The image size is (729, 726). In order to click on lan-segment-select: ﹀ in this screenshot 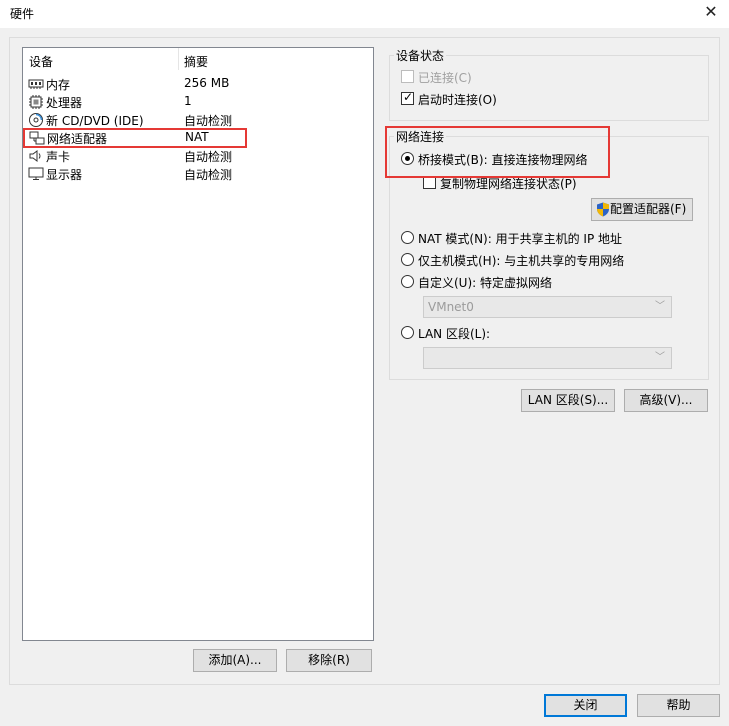, I will do `click(547, 358)`.